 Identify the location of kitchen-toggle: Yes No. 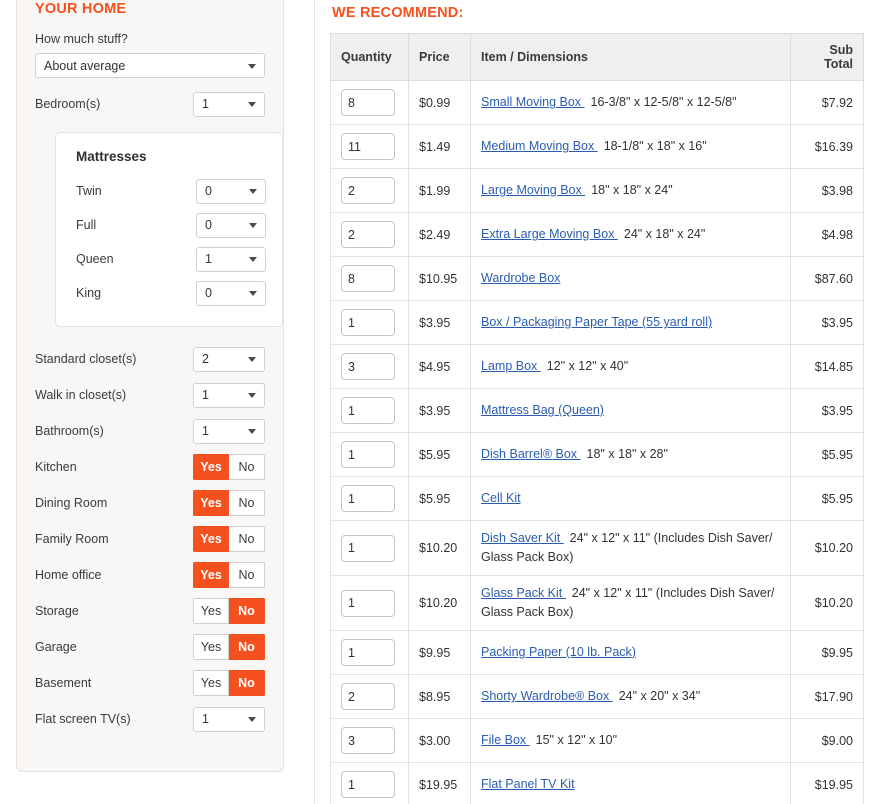
(229, 467).